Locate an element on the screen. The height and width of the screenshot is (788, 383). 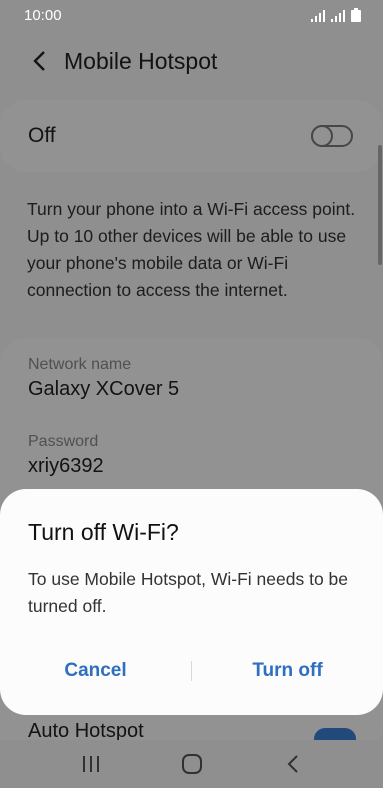
status-time: 10:00 is located at coordinates (43, 15).